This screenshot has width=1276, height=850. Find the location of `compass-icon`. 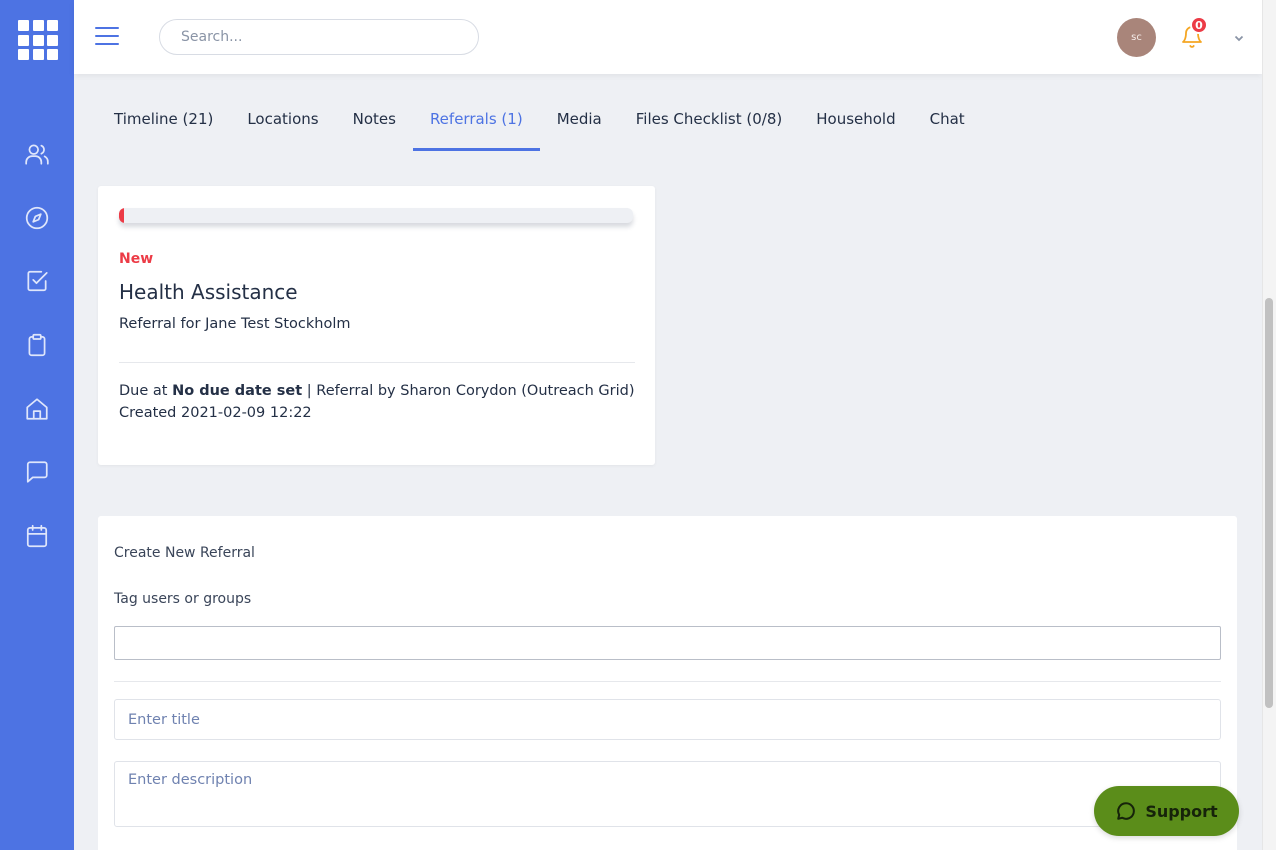

compass-icon is located at coordinates (37, 218).